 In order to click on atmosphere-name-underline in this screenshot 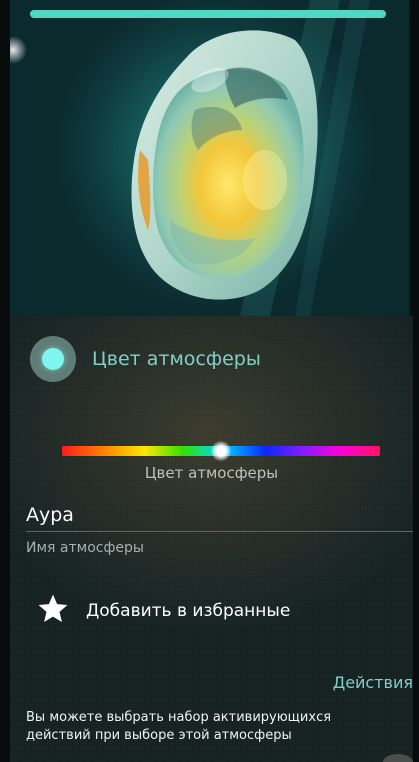, I will do `click(219, 531)`.